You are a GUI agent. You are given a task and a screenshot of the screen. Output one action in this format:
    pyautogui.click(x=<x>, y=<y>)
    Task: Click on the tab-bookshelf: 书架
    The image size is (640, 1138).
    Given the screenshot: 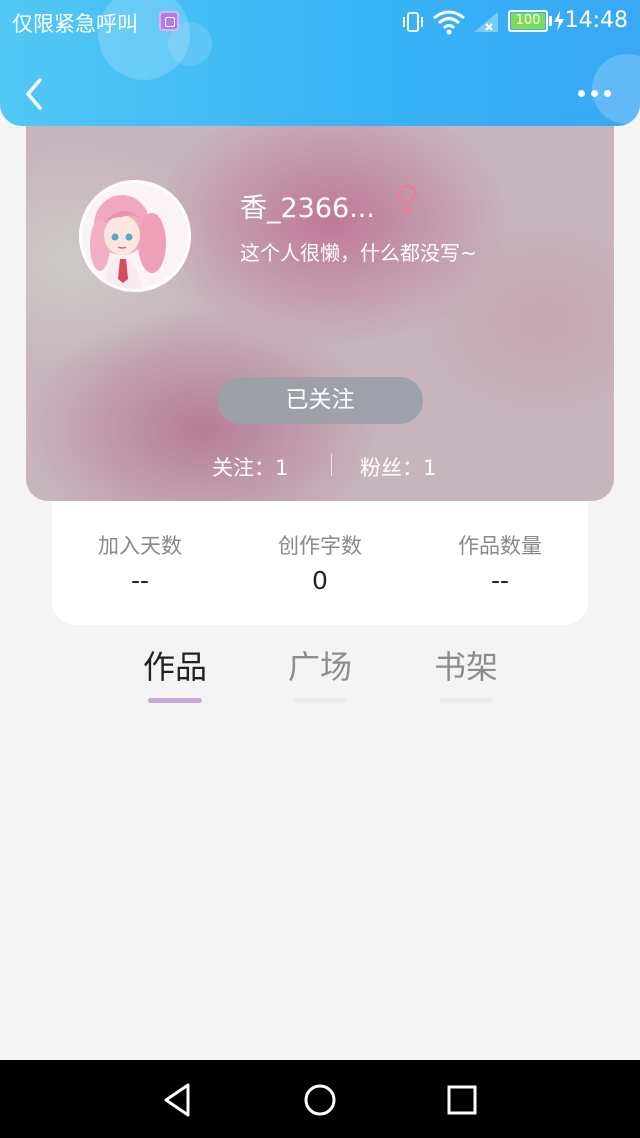 What is the action you would take?
    pyautogui.click(x=466, y=672)
    